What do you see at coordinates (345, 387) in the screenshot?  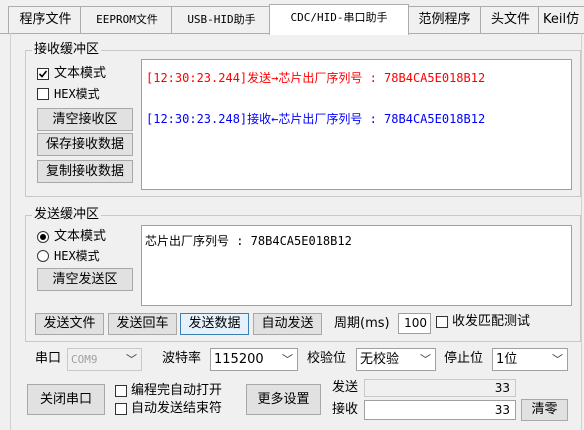 I see `send-count-label: 发送` at bounding box center [345, 387].